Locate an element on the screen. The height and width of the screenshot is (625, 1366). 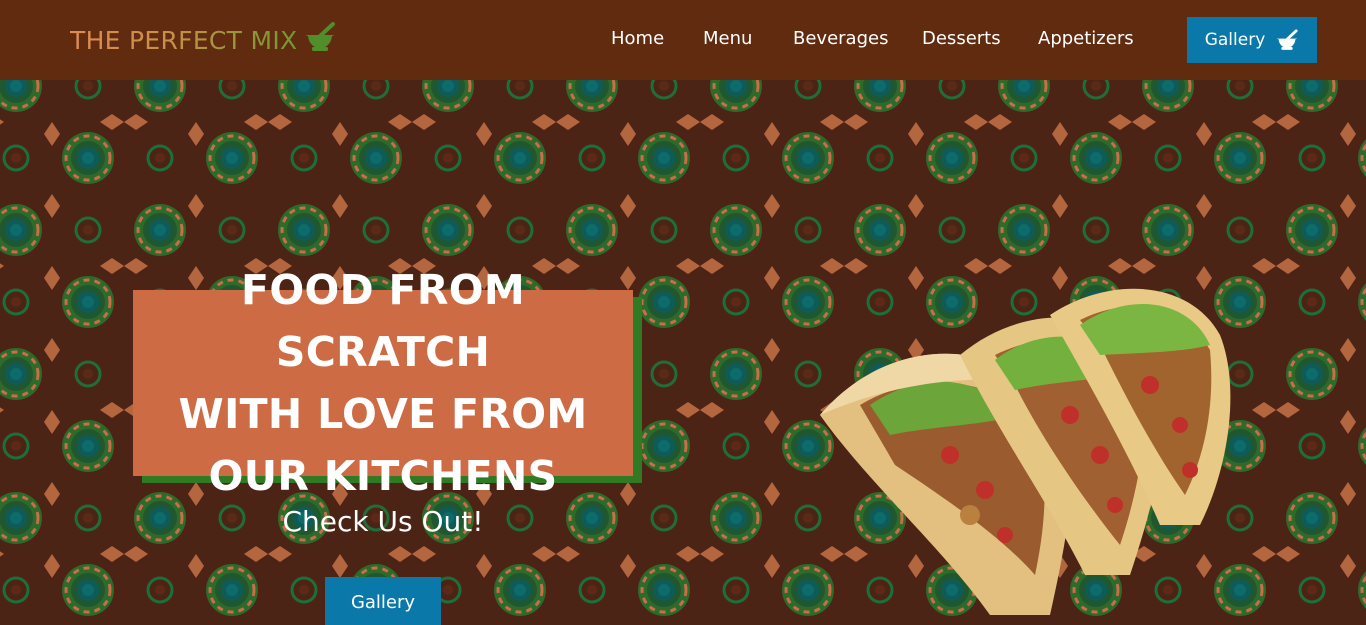
nav-gallery-label: Gallery is located at coordinates (1235, 40).